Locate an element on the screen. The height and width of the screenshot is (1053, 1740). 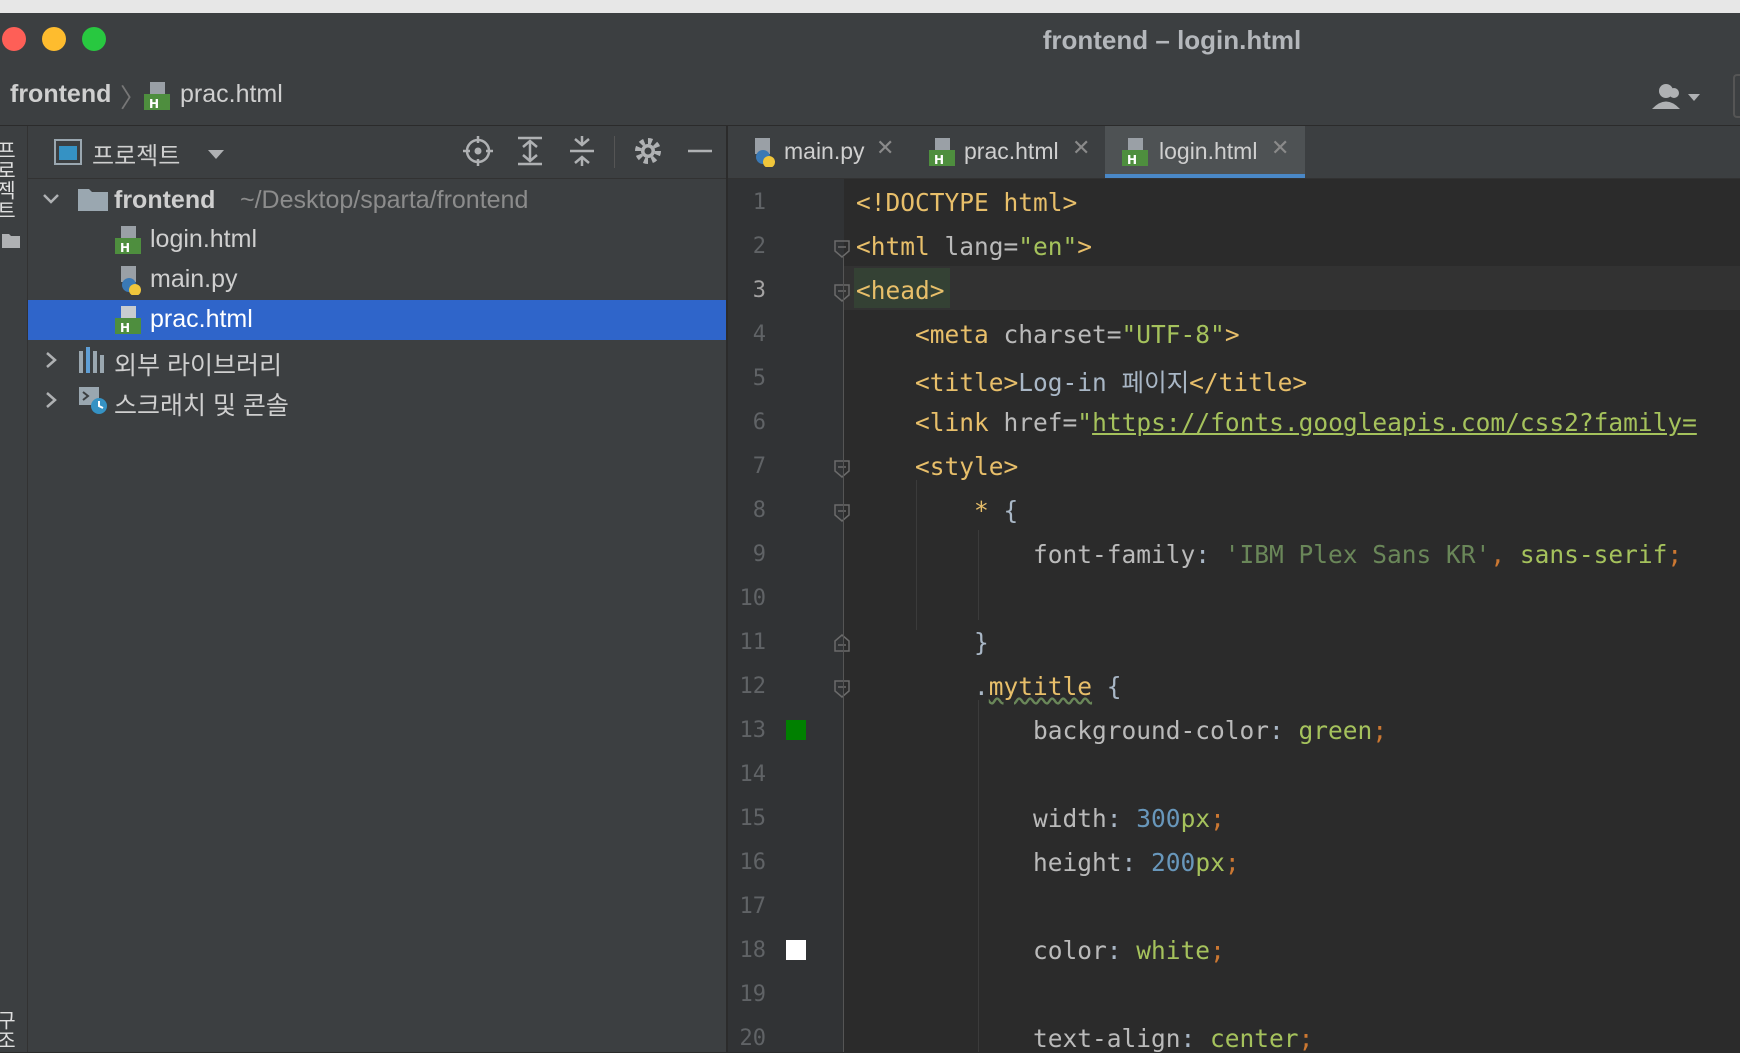
line-number: 20 is located at coordinates (753, 1038).